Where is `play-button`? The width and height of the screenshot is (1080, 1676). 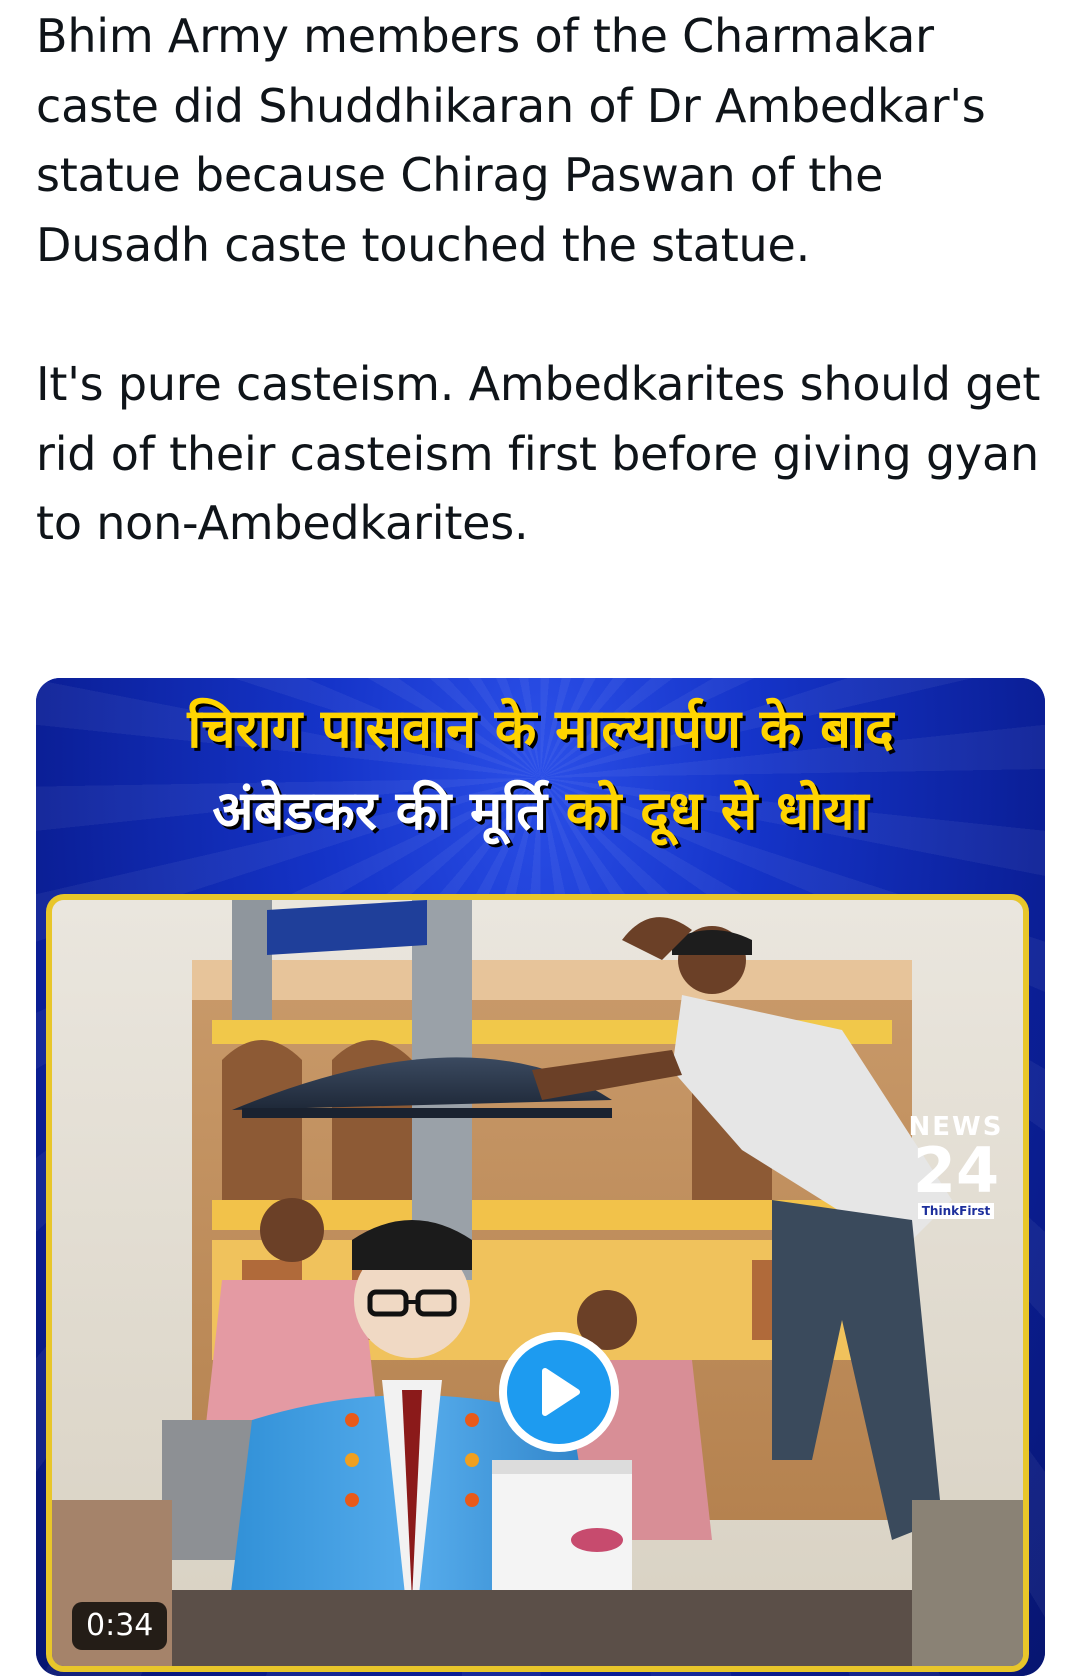
play-button is located at coordinates (559, 1392).